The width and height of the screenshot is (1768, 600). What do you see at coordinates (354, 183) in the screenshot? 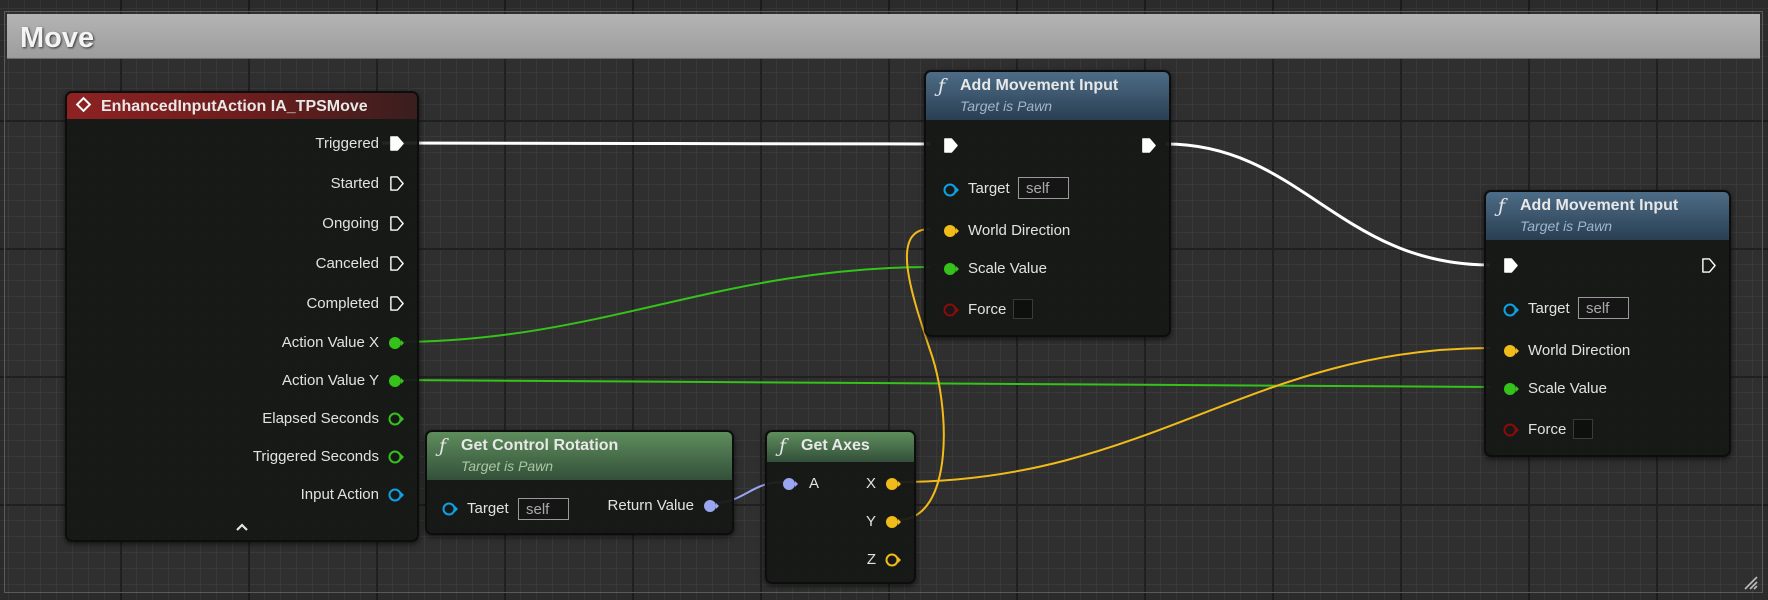
I see `pin-label-started: Started` at bounding box center [354, 183].